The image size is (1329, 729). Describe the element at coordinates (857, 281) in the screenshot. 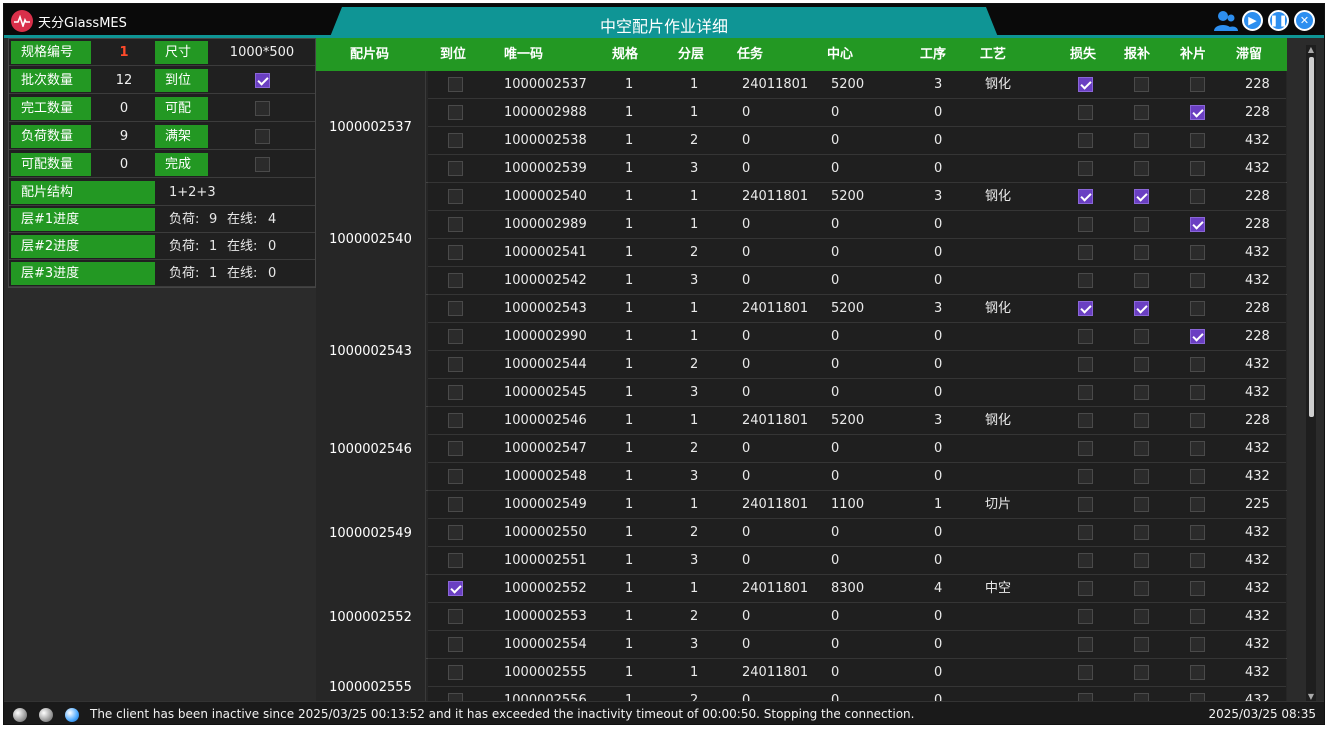

I see `table-row: 1000002542 1 3 0 0 0 432` at that location.